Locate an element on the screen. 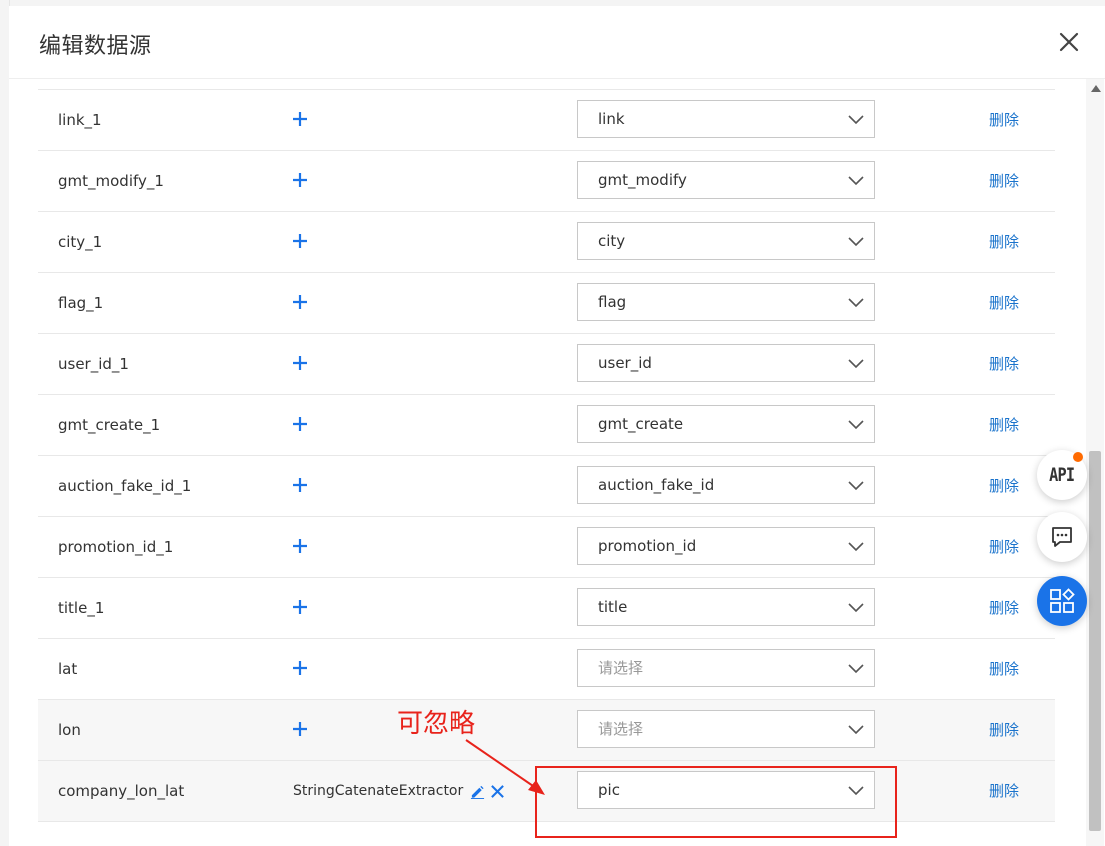  mapping-select: promotion_id is located at coordinates (726, 546).